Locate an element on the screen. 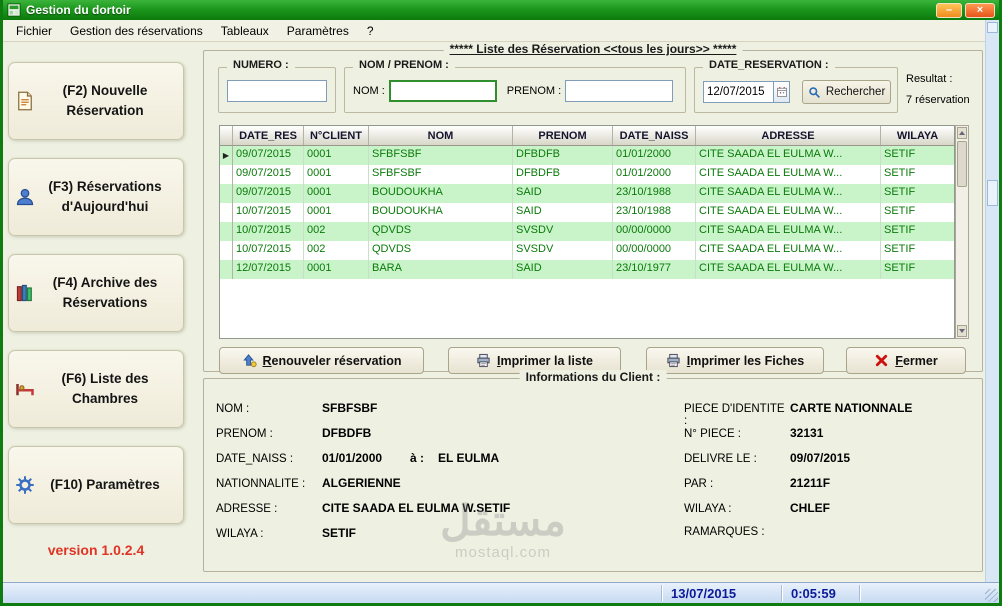 Image resolution: width=1002 pixels, height=606 pixels. action-button-label: Imprimer la liste is located at coordinates (545, 360).